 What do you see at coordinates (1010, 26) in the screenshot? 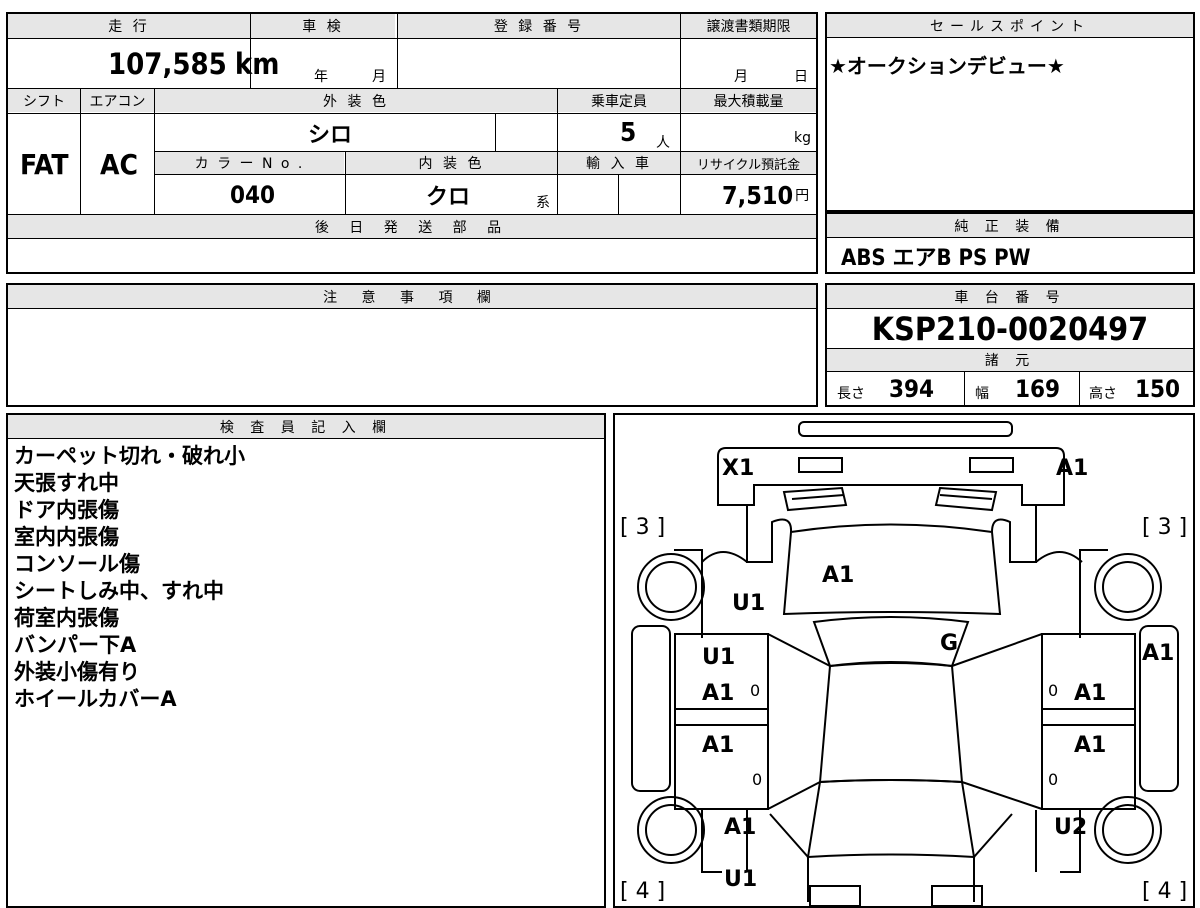
I see `sales-point-header: セールスポイント` at bounding box center [1010, 26].